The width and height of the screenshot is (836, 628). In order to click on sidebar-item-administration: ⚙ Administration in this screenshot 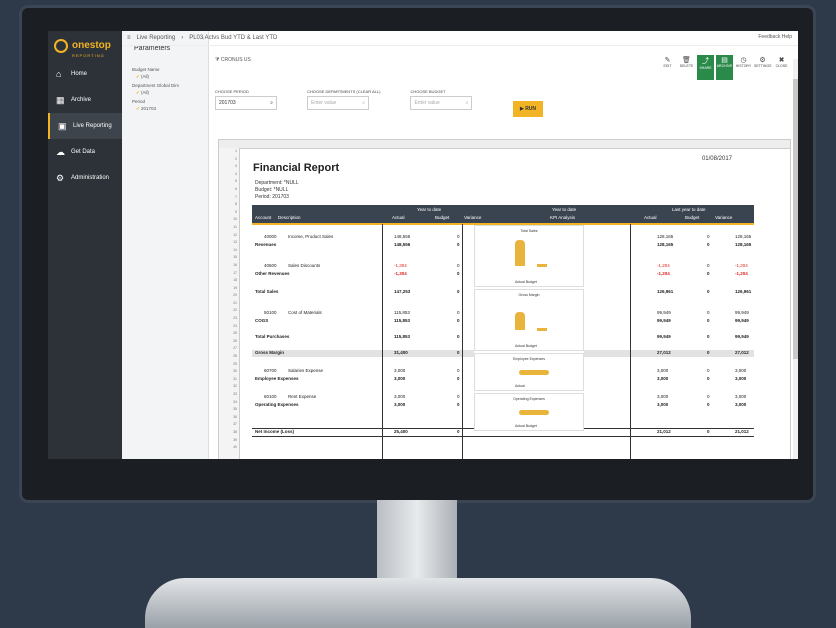, I will do `click(85, 178)`.